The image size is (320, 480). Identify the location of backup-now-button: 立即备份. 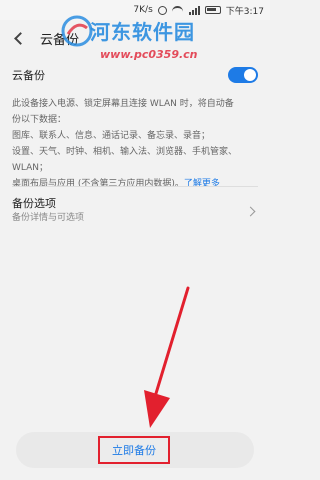
(134, 450).